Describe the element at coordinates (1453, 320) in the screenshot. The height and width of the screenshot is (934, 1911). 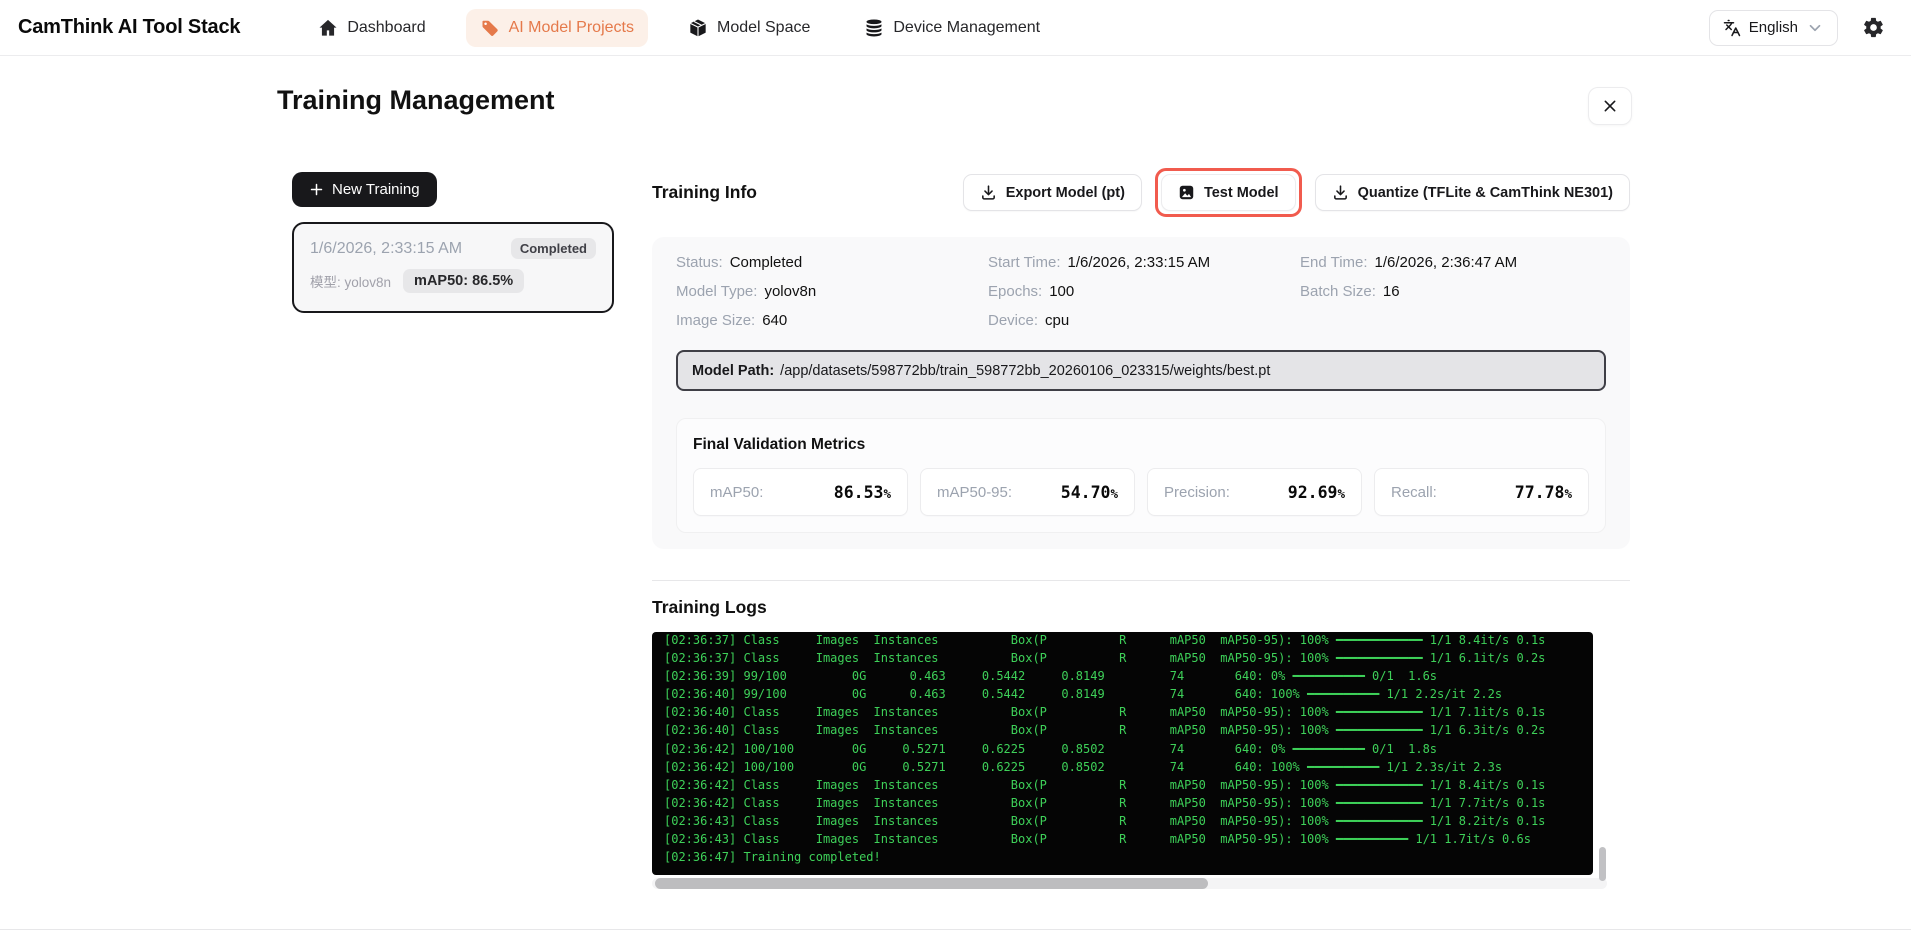
I see `field-empty` at that location.